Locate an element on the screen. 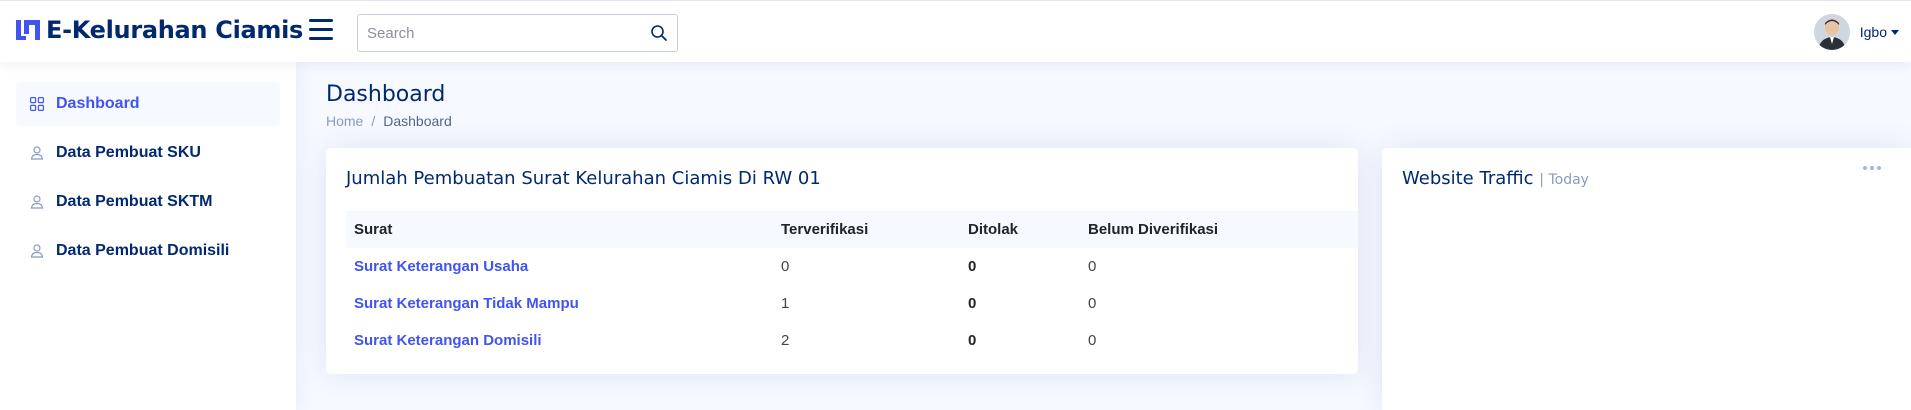  page-title-block: Dashboard Home / Dashboard is located at coordinates (389, 105).